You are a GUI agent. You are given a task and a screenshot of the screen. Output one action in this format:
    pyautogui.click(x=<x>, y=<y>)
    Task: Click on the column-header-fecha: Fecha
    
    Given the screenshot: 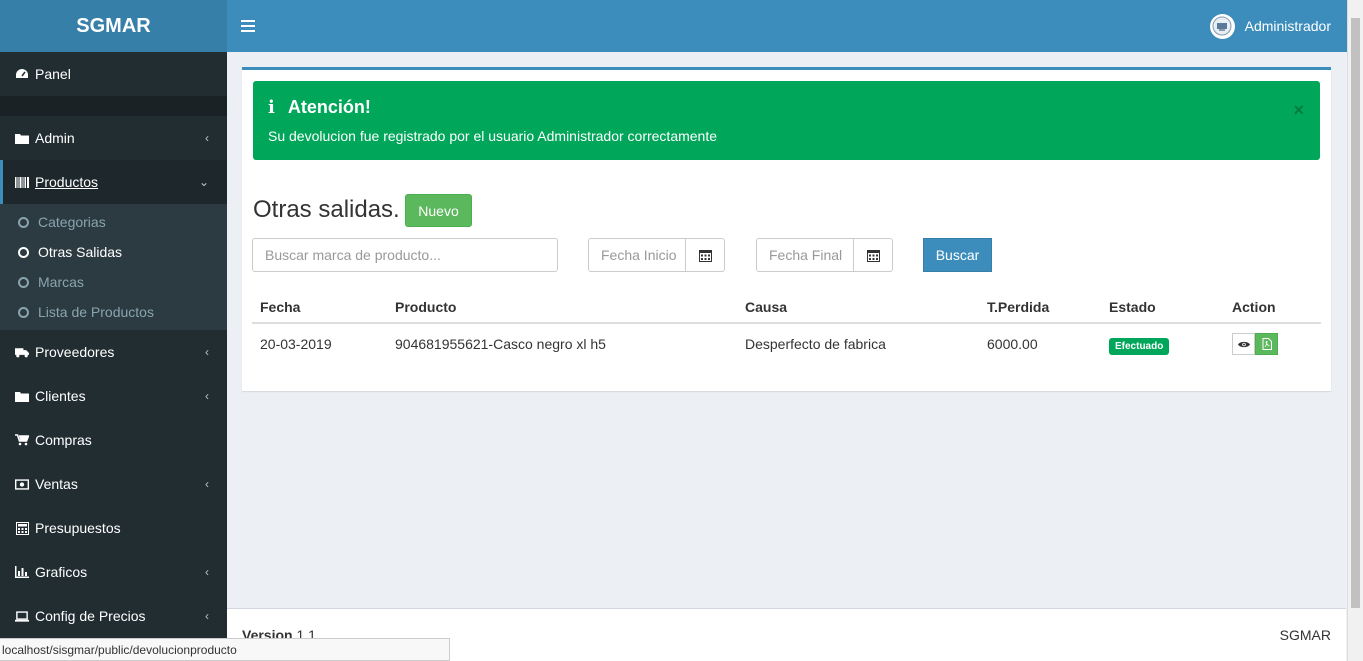 What is the action you would take?
    pyautogui.click(x=280, y=307)
    